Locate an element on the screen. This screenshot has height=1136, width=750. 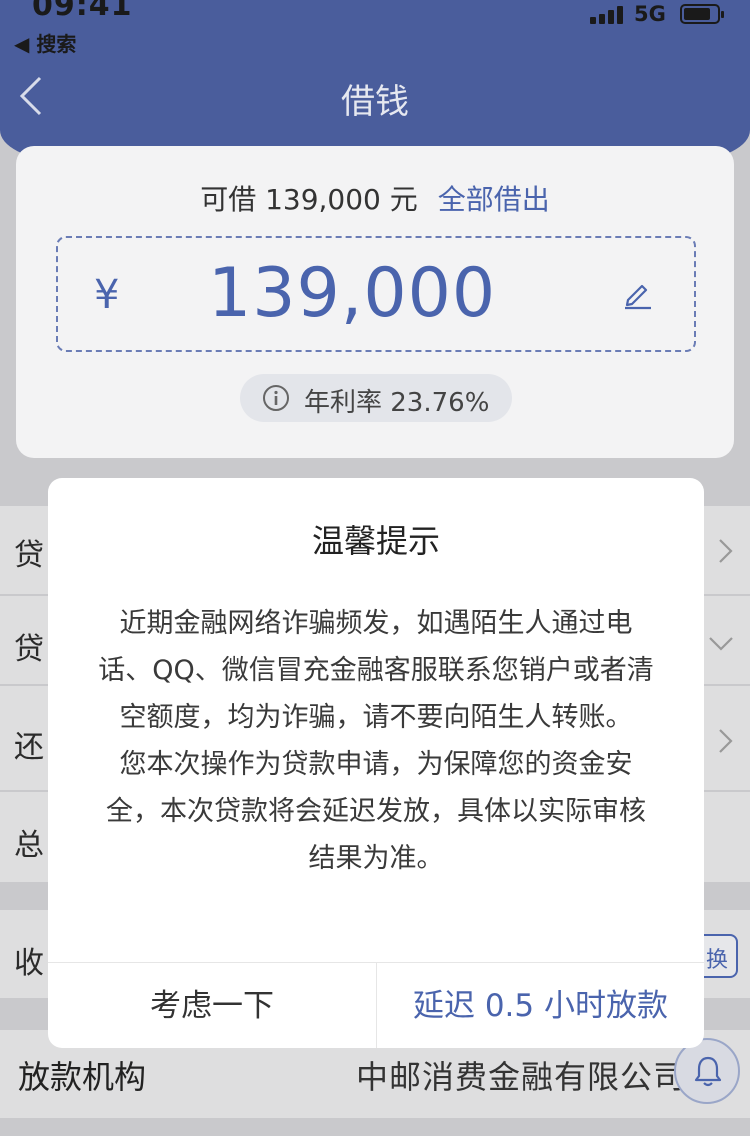
lender-label: 放款机构 is located at coordinates (82, 1077).